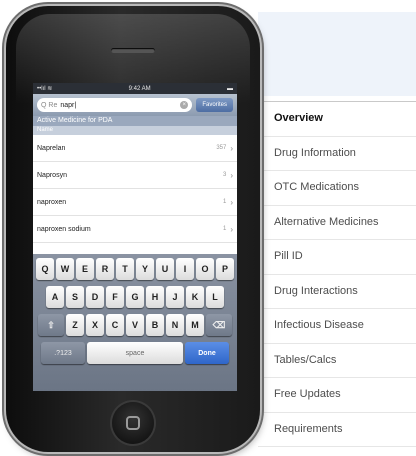 This screenshot has width=416, height=456. I want to click on key: P, so click(225, 269).